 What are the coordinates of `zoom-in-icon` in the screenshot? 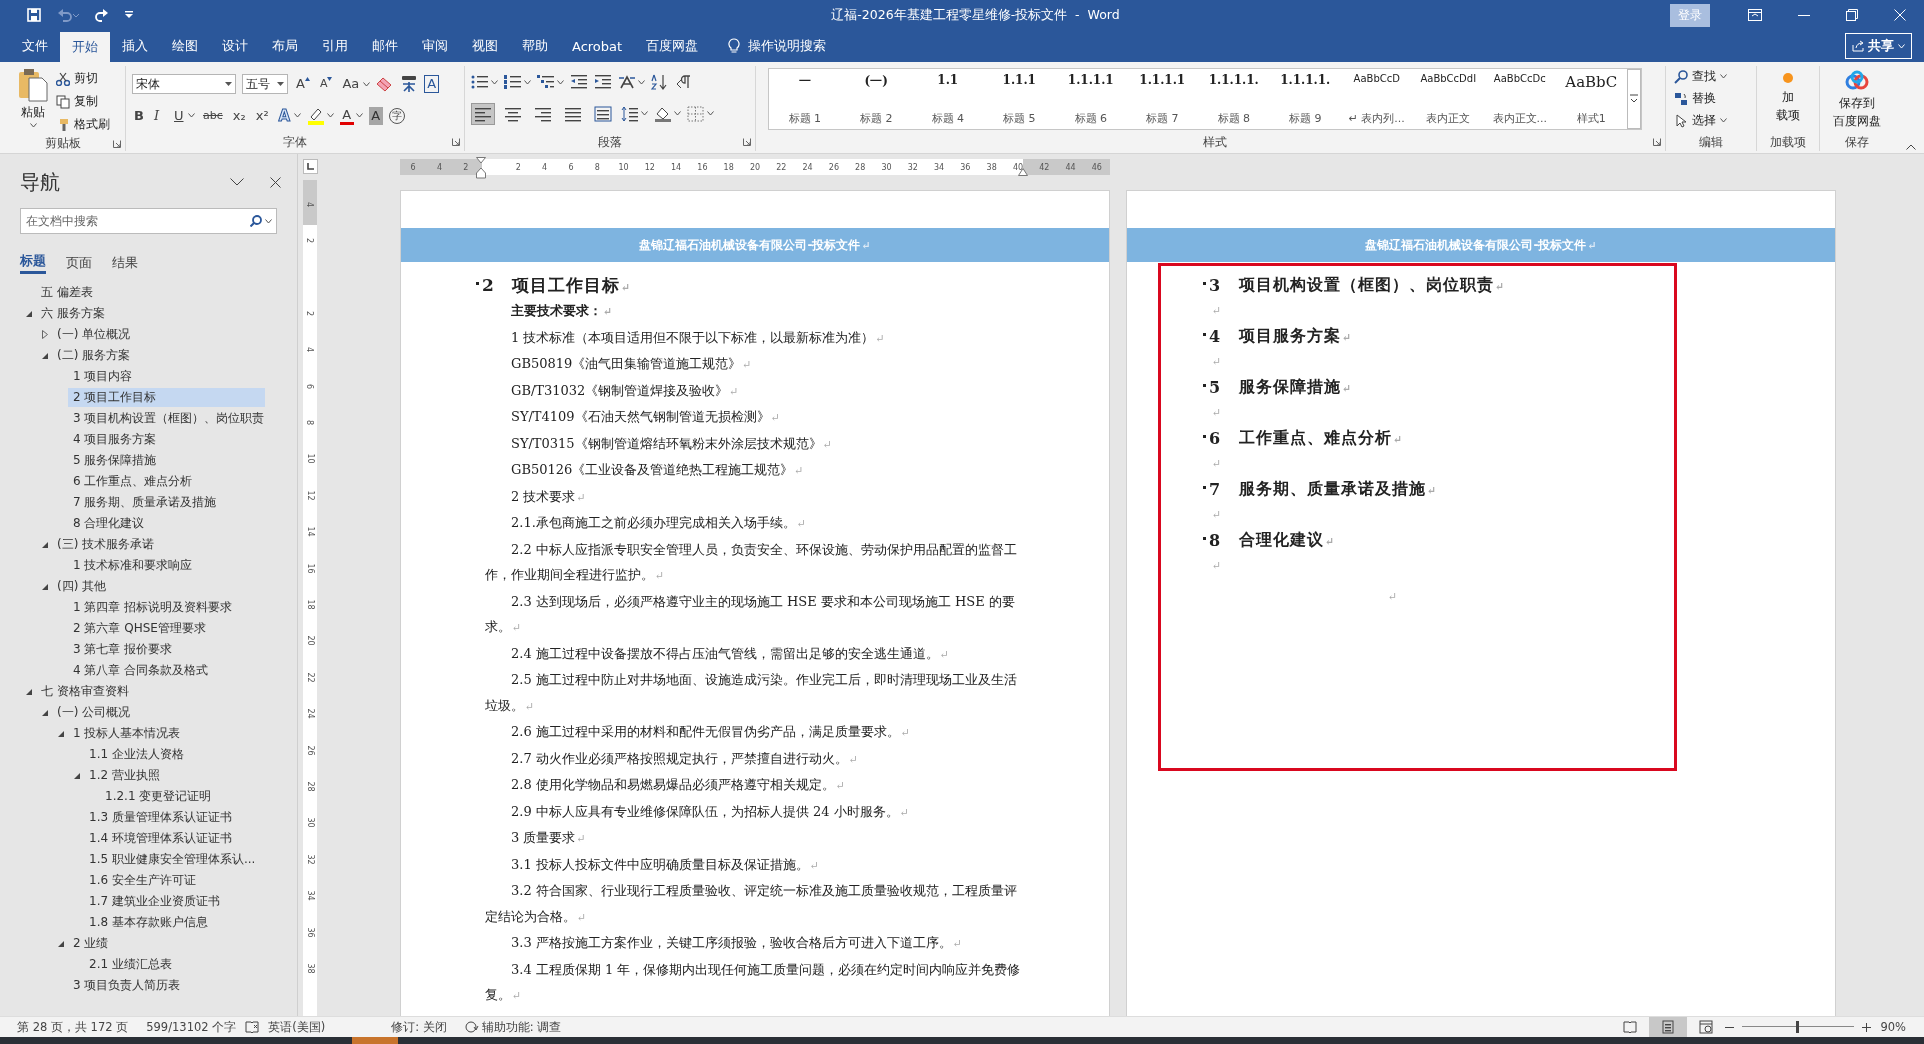 It's located at (1867, 1027).